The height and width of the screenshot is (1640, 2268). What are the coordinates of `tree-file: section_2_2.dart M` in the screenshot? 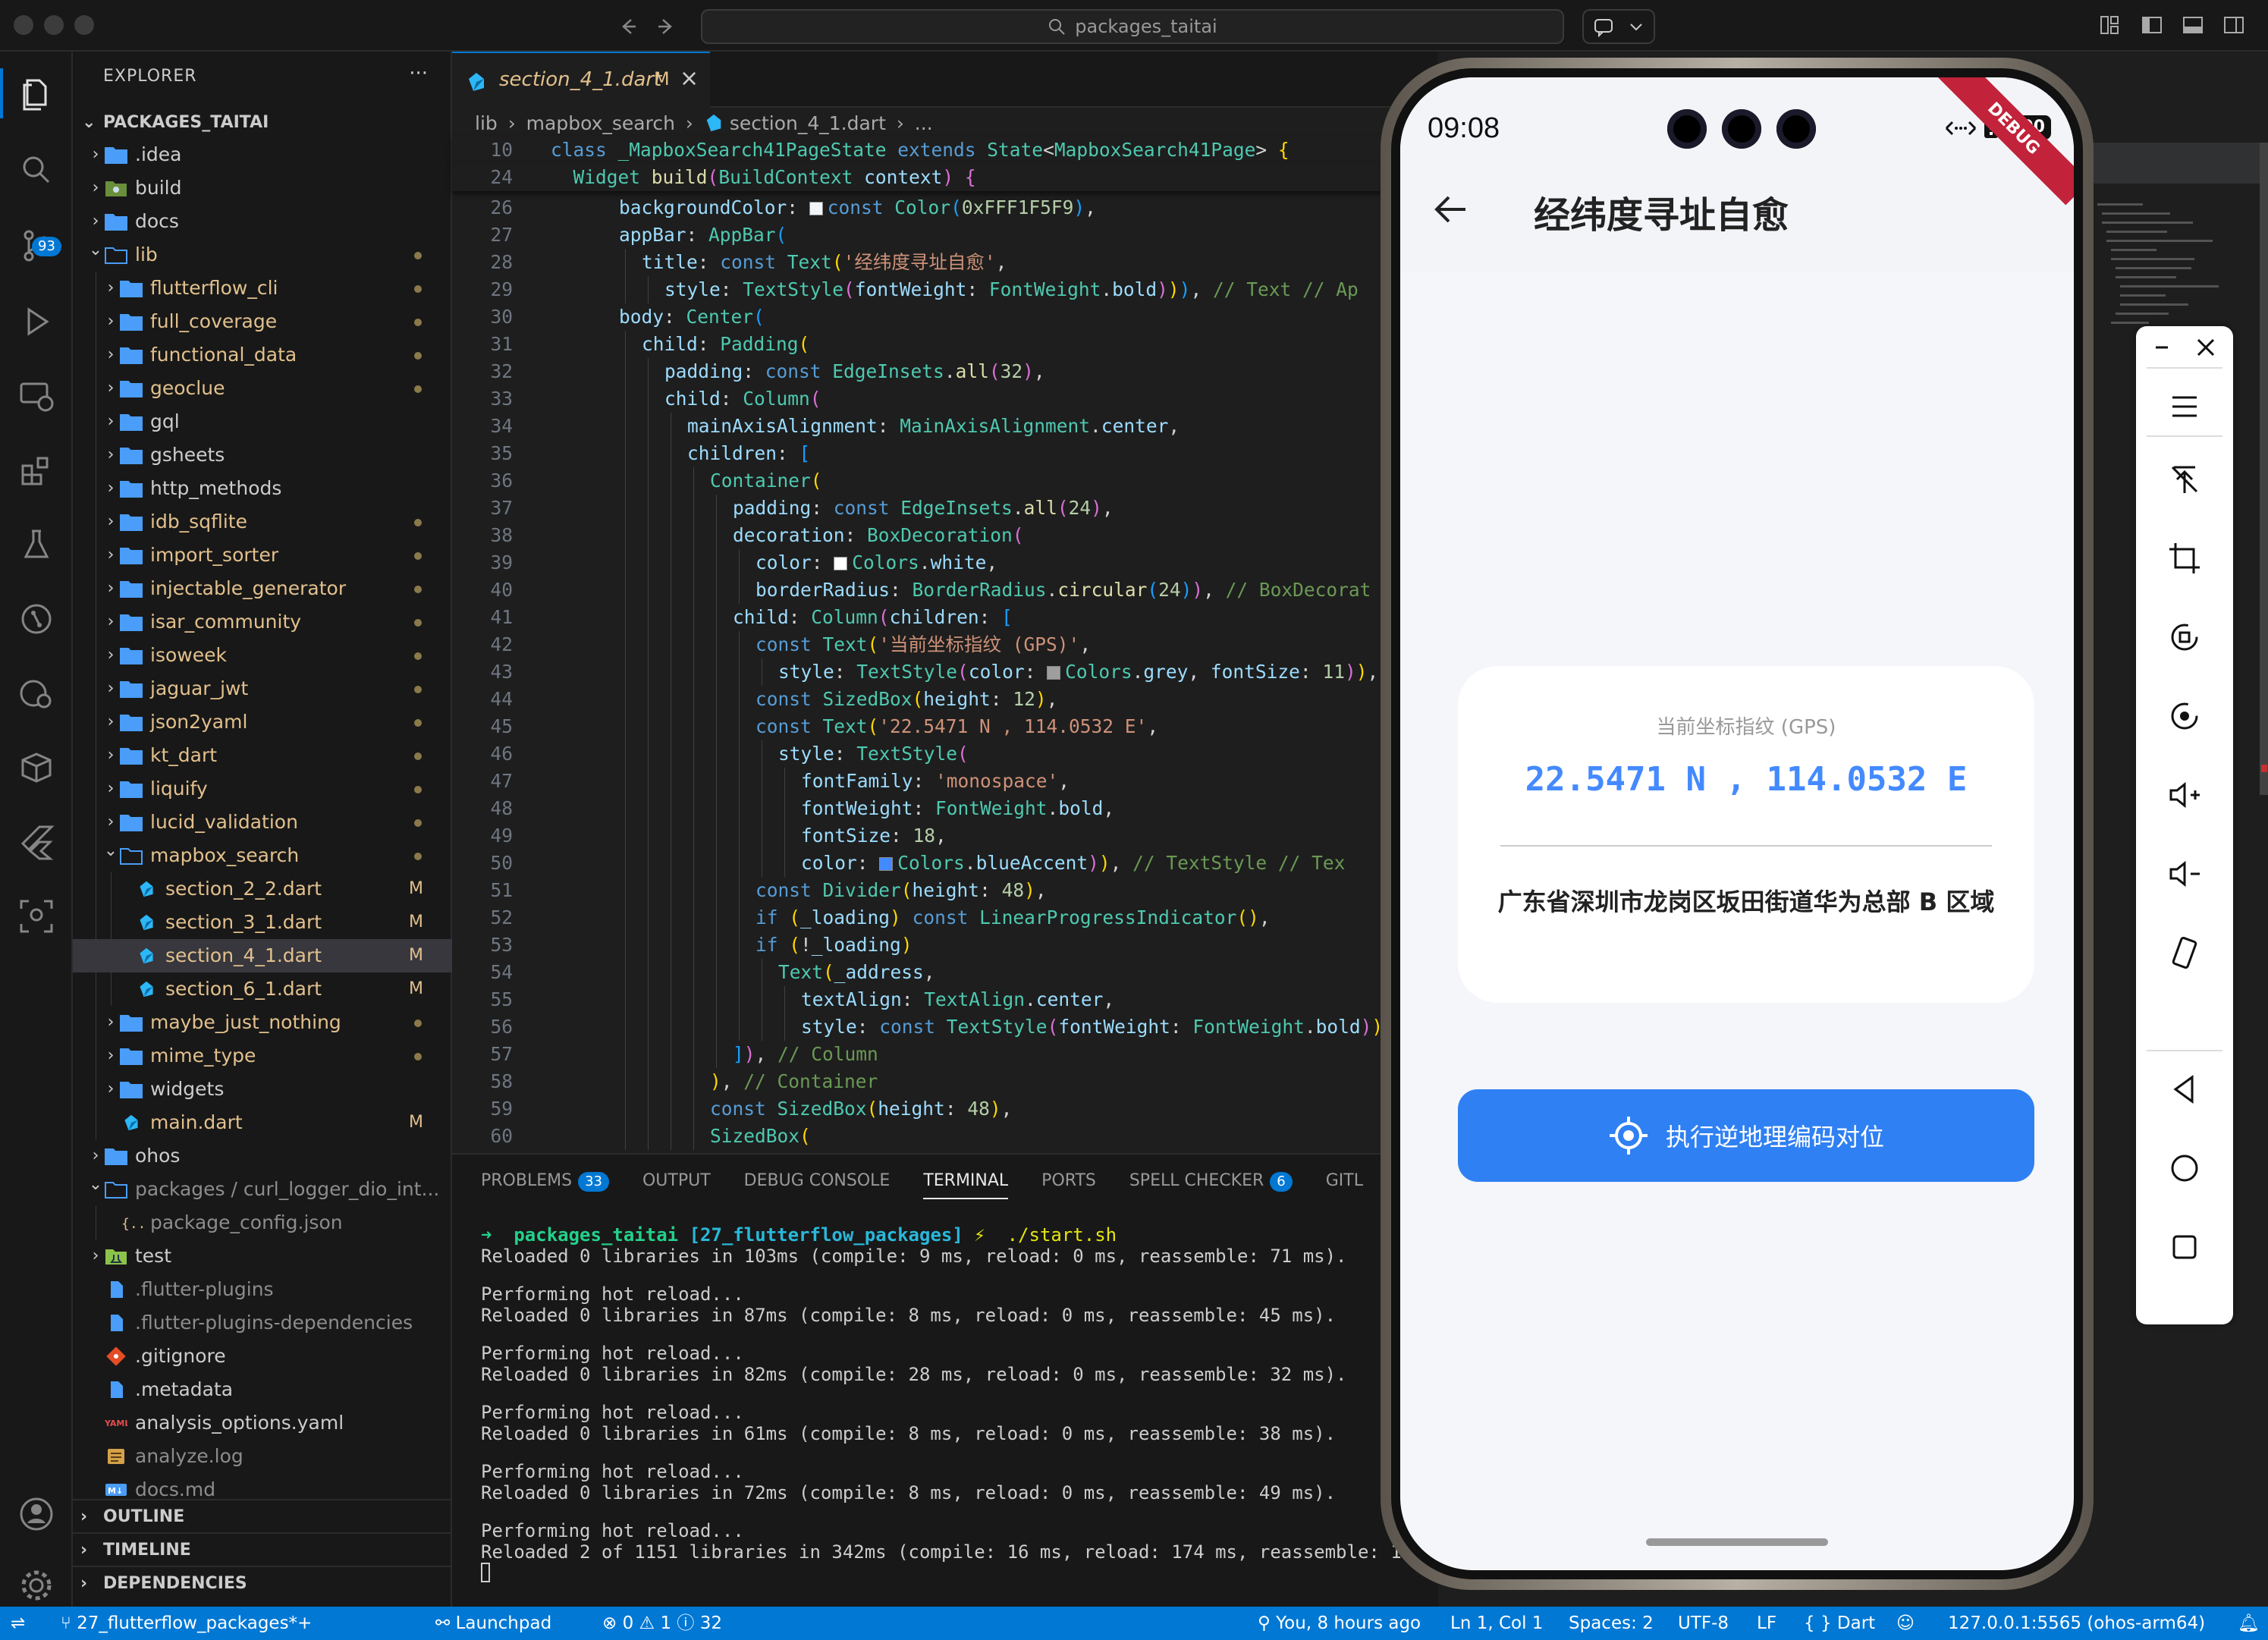 It's located at (262, 889).